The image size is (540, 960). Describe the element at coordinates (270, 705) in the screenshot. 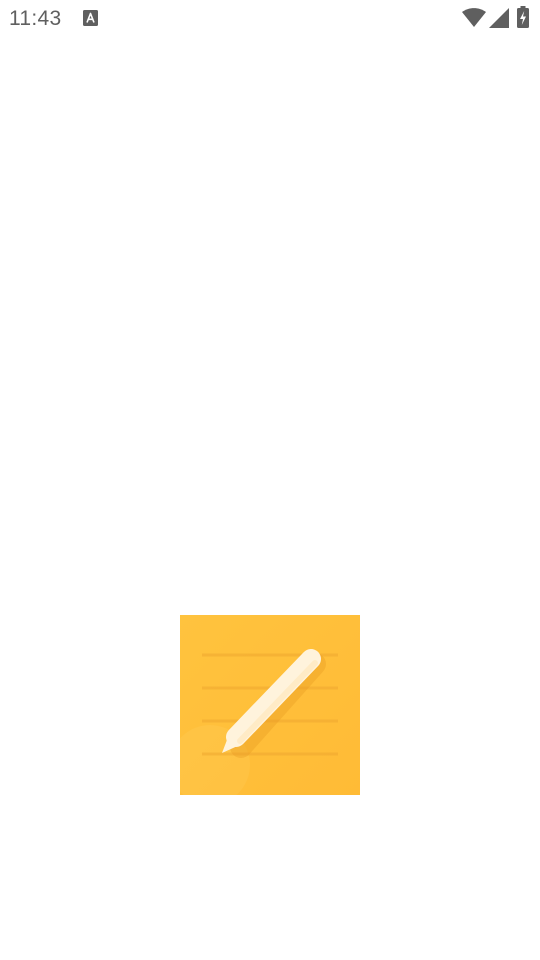

I see `notes-pencil-icon` at that location.